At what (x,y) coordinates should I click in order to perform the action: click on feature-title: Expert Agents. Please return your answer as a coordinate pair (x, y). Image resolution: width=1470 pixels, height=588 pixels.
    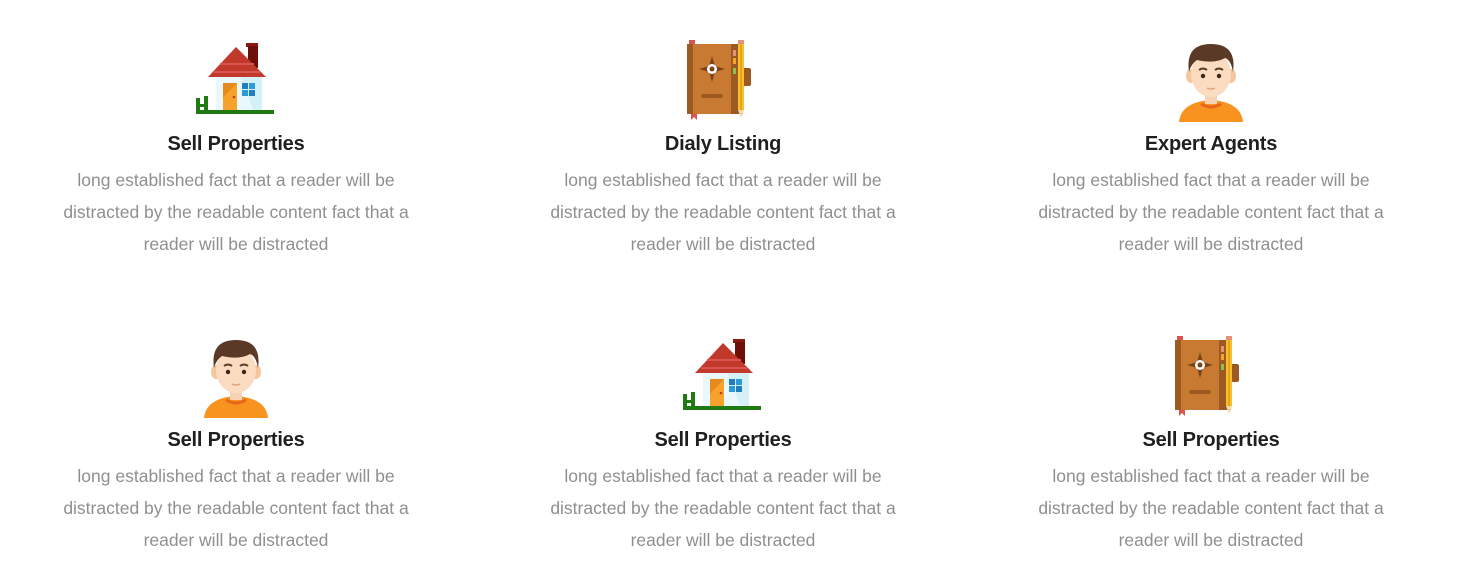
    Looking at the image, I should click on (1211, 144).